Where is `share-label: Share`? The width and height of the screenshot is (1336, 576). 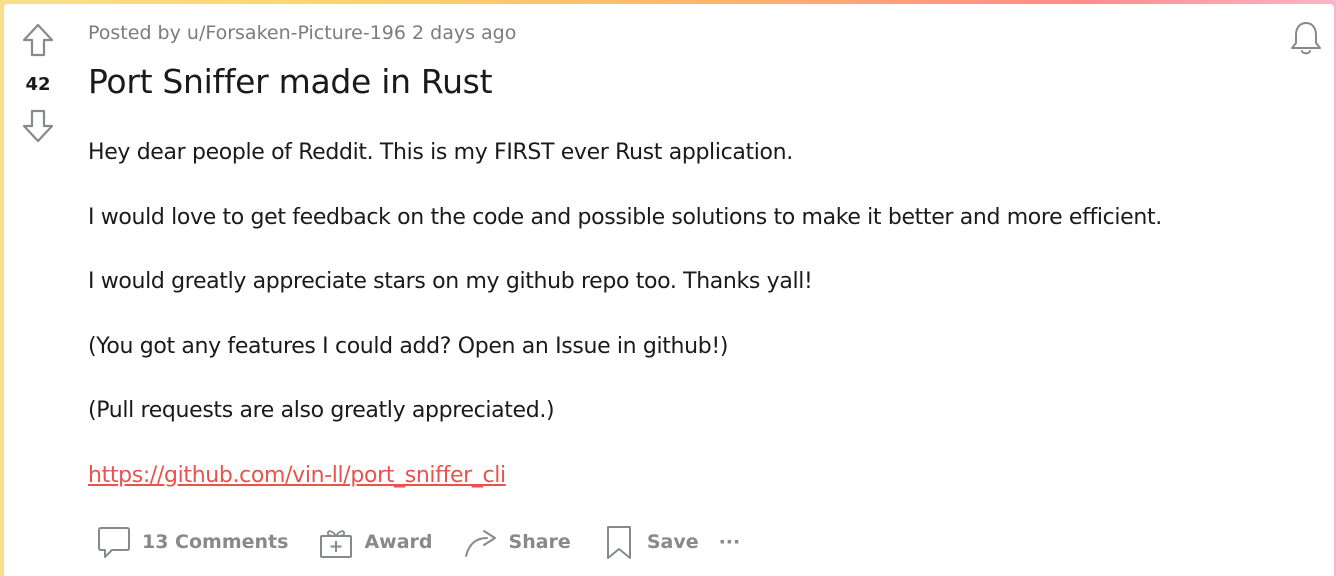
share-label: Share is located at coordinates (539, 542).